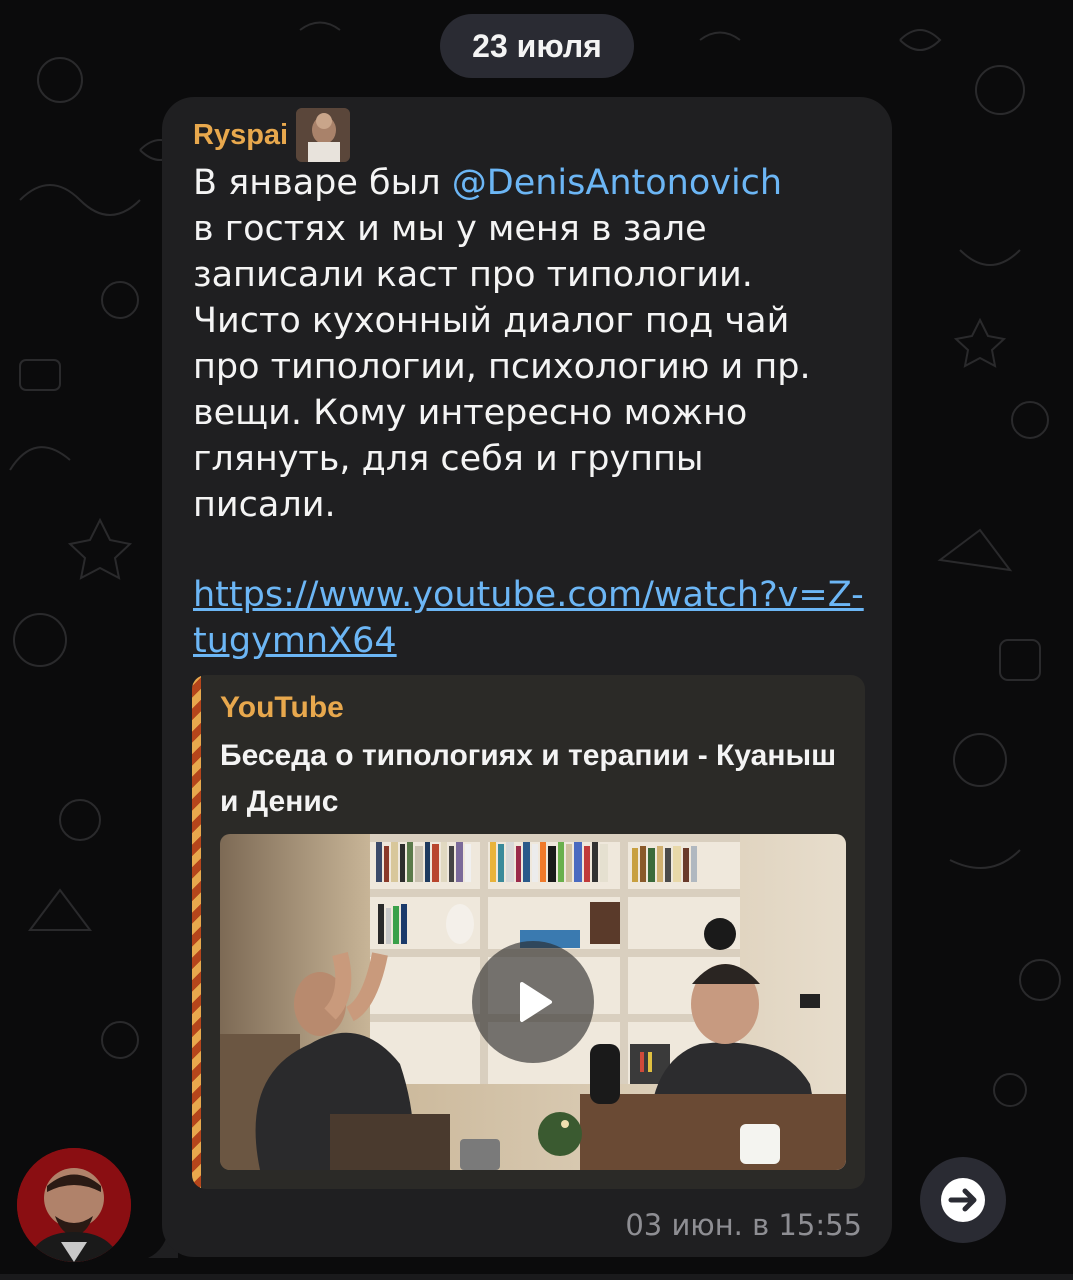 The image size is (1073, 1280). I want to click on message-timestamp: 03 июн. в 15:55, so click(743, 1225).